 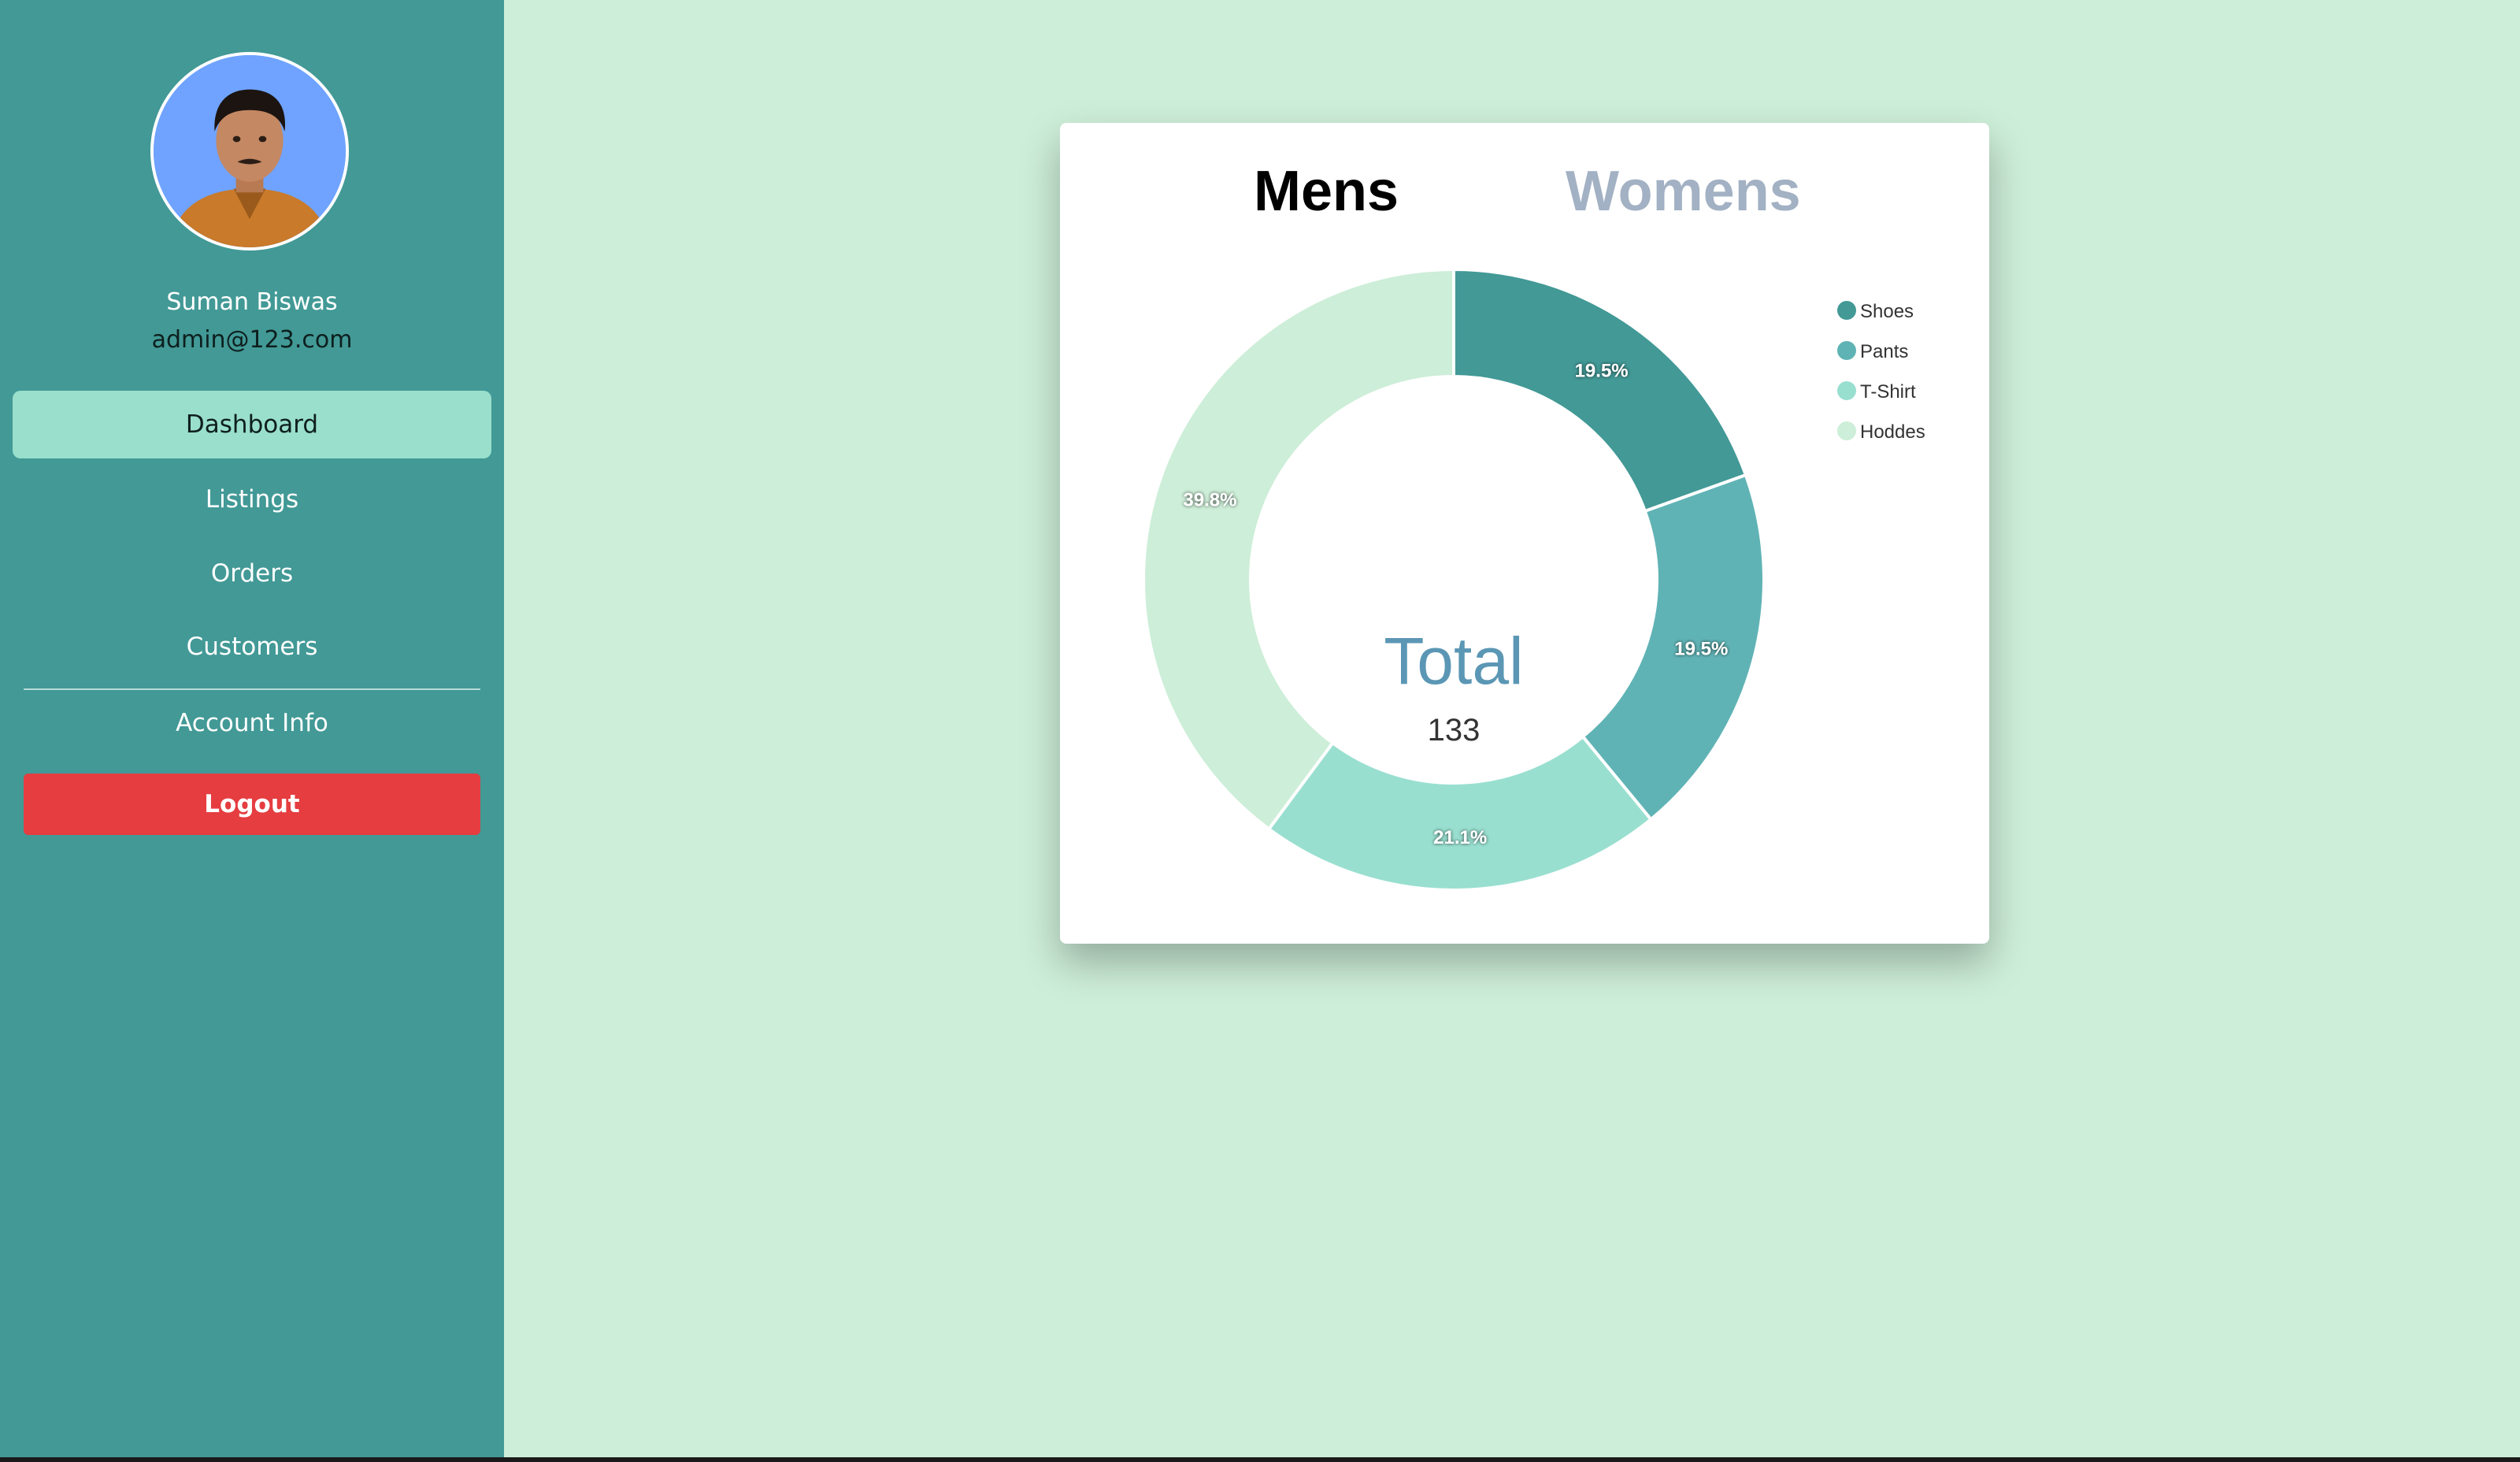 I want to click on slice-shoes, so click(x=1600, y=390).